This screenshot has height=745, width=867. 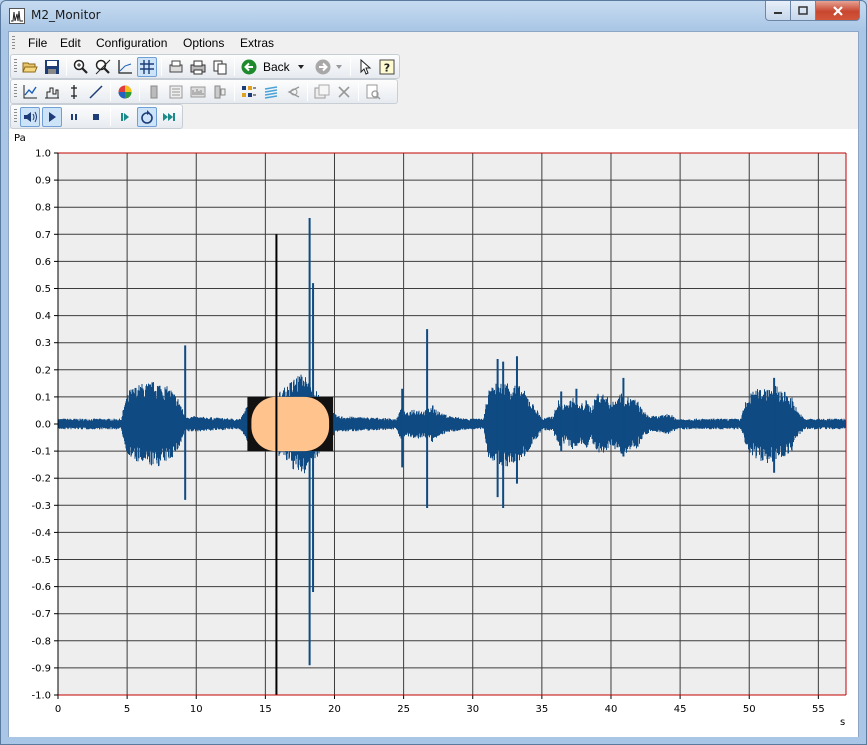 I want to click on diagonal-line-button, so click(x=96, y=92).